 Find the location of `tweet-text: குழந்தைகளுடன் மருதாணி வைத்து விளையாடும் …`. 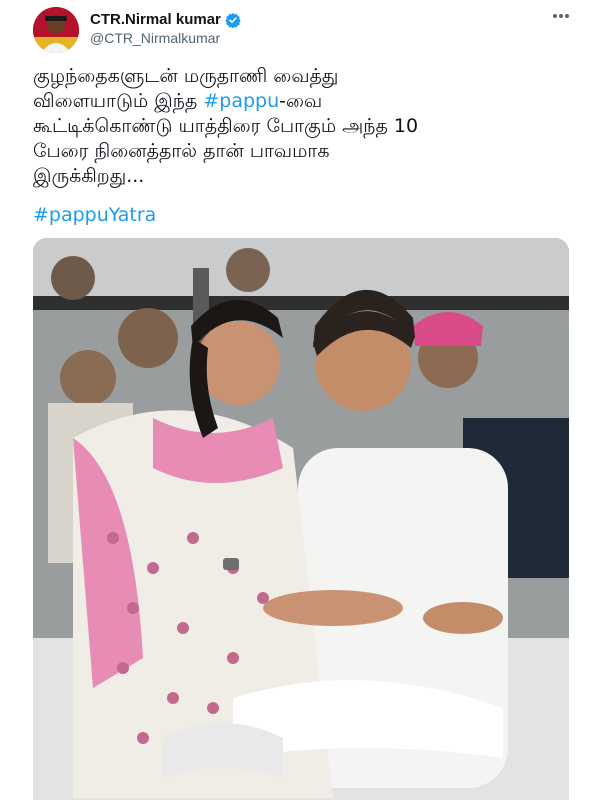

tweet-text: குழந்தைகளுடன் மருதாணி வைத்து விளையாடும் … is located at coordinates (303, 126).